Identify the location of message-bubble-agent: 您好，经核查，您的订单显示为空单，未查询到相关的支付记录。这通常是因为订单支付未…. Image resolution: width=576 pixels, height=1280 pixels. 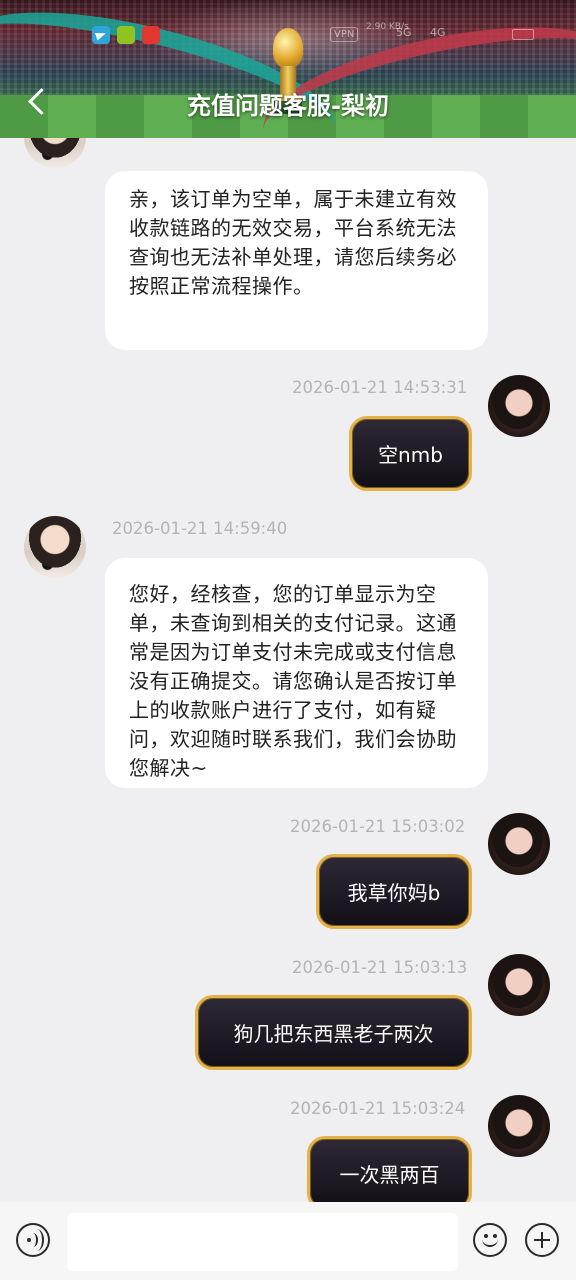
(296, 673).